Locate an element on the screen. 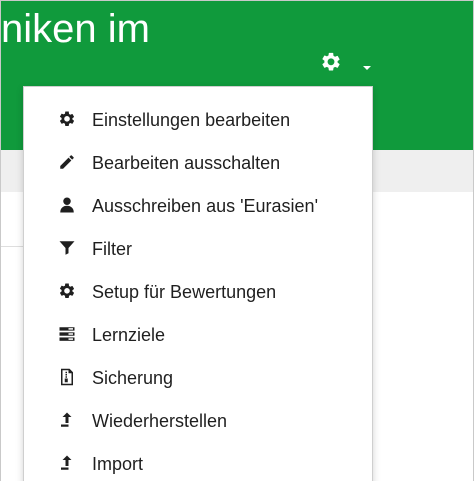  filter-icon is located at coordinates (67, 248).